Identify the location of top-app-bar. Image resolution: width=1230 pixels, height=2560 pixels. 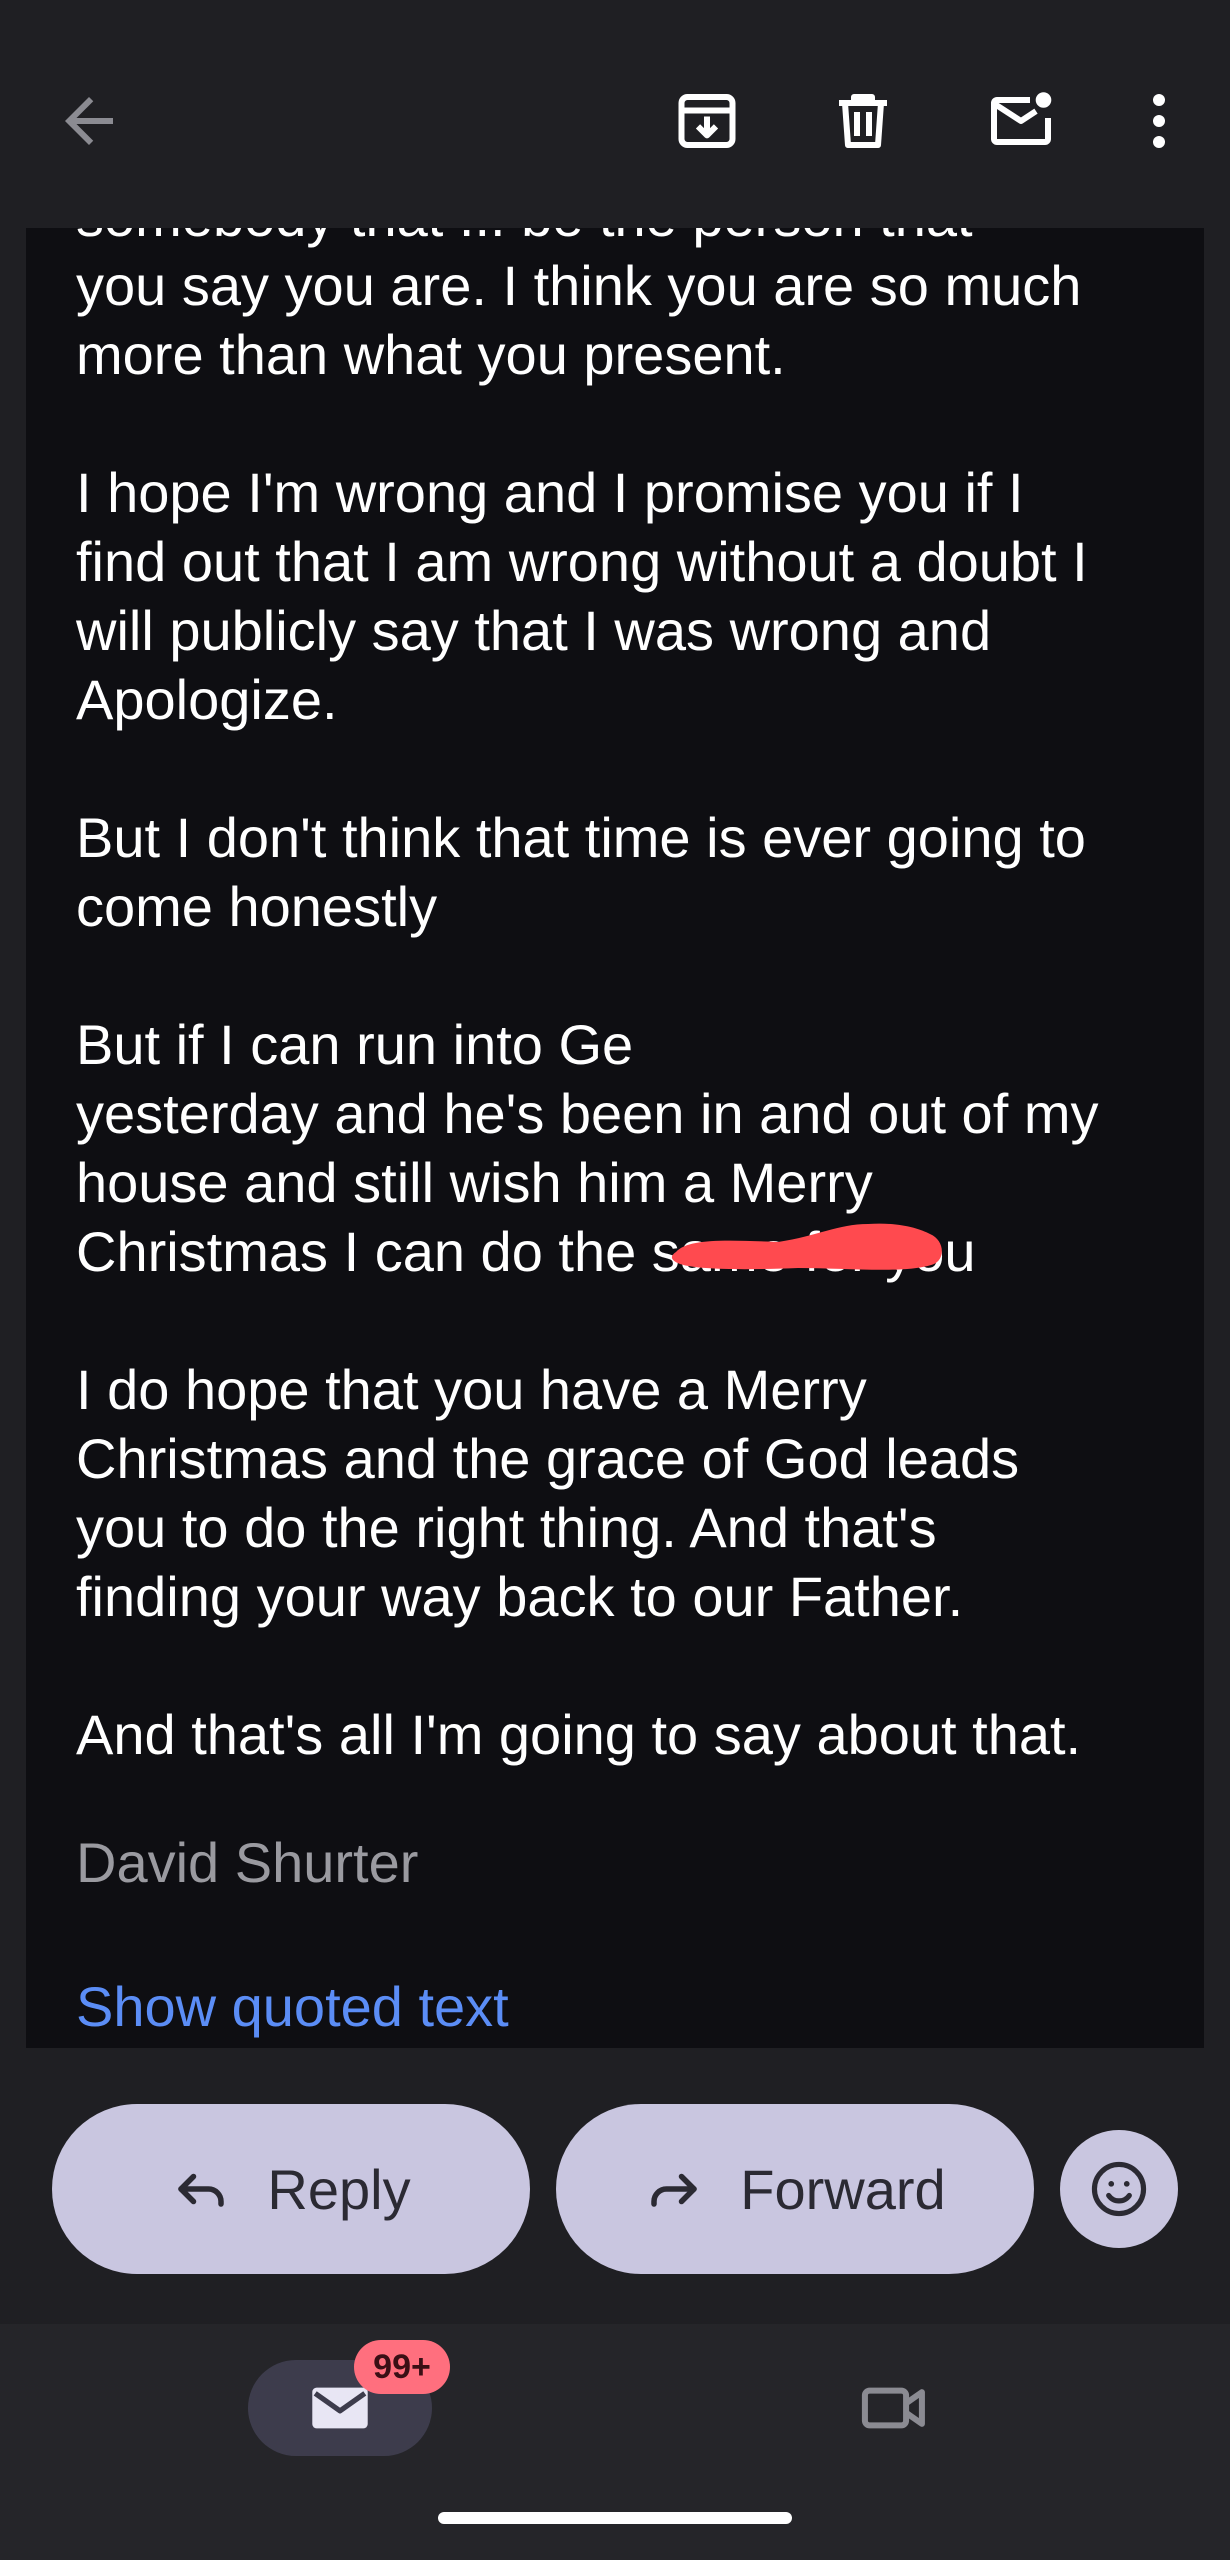
(615, 114).